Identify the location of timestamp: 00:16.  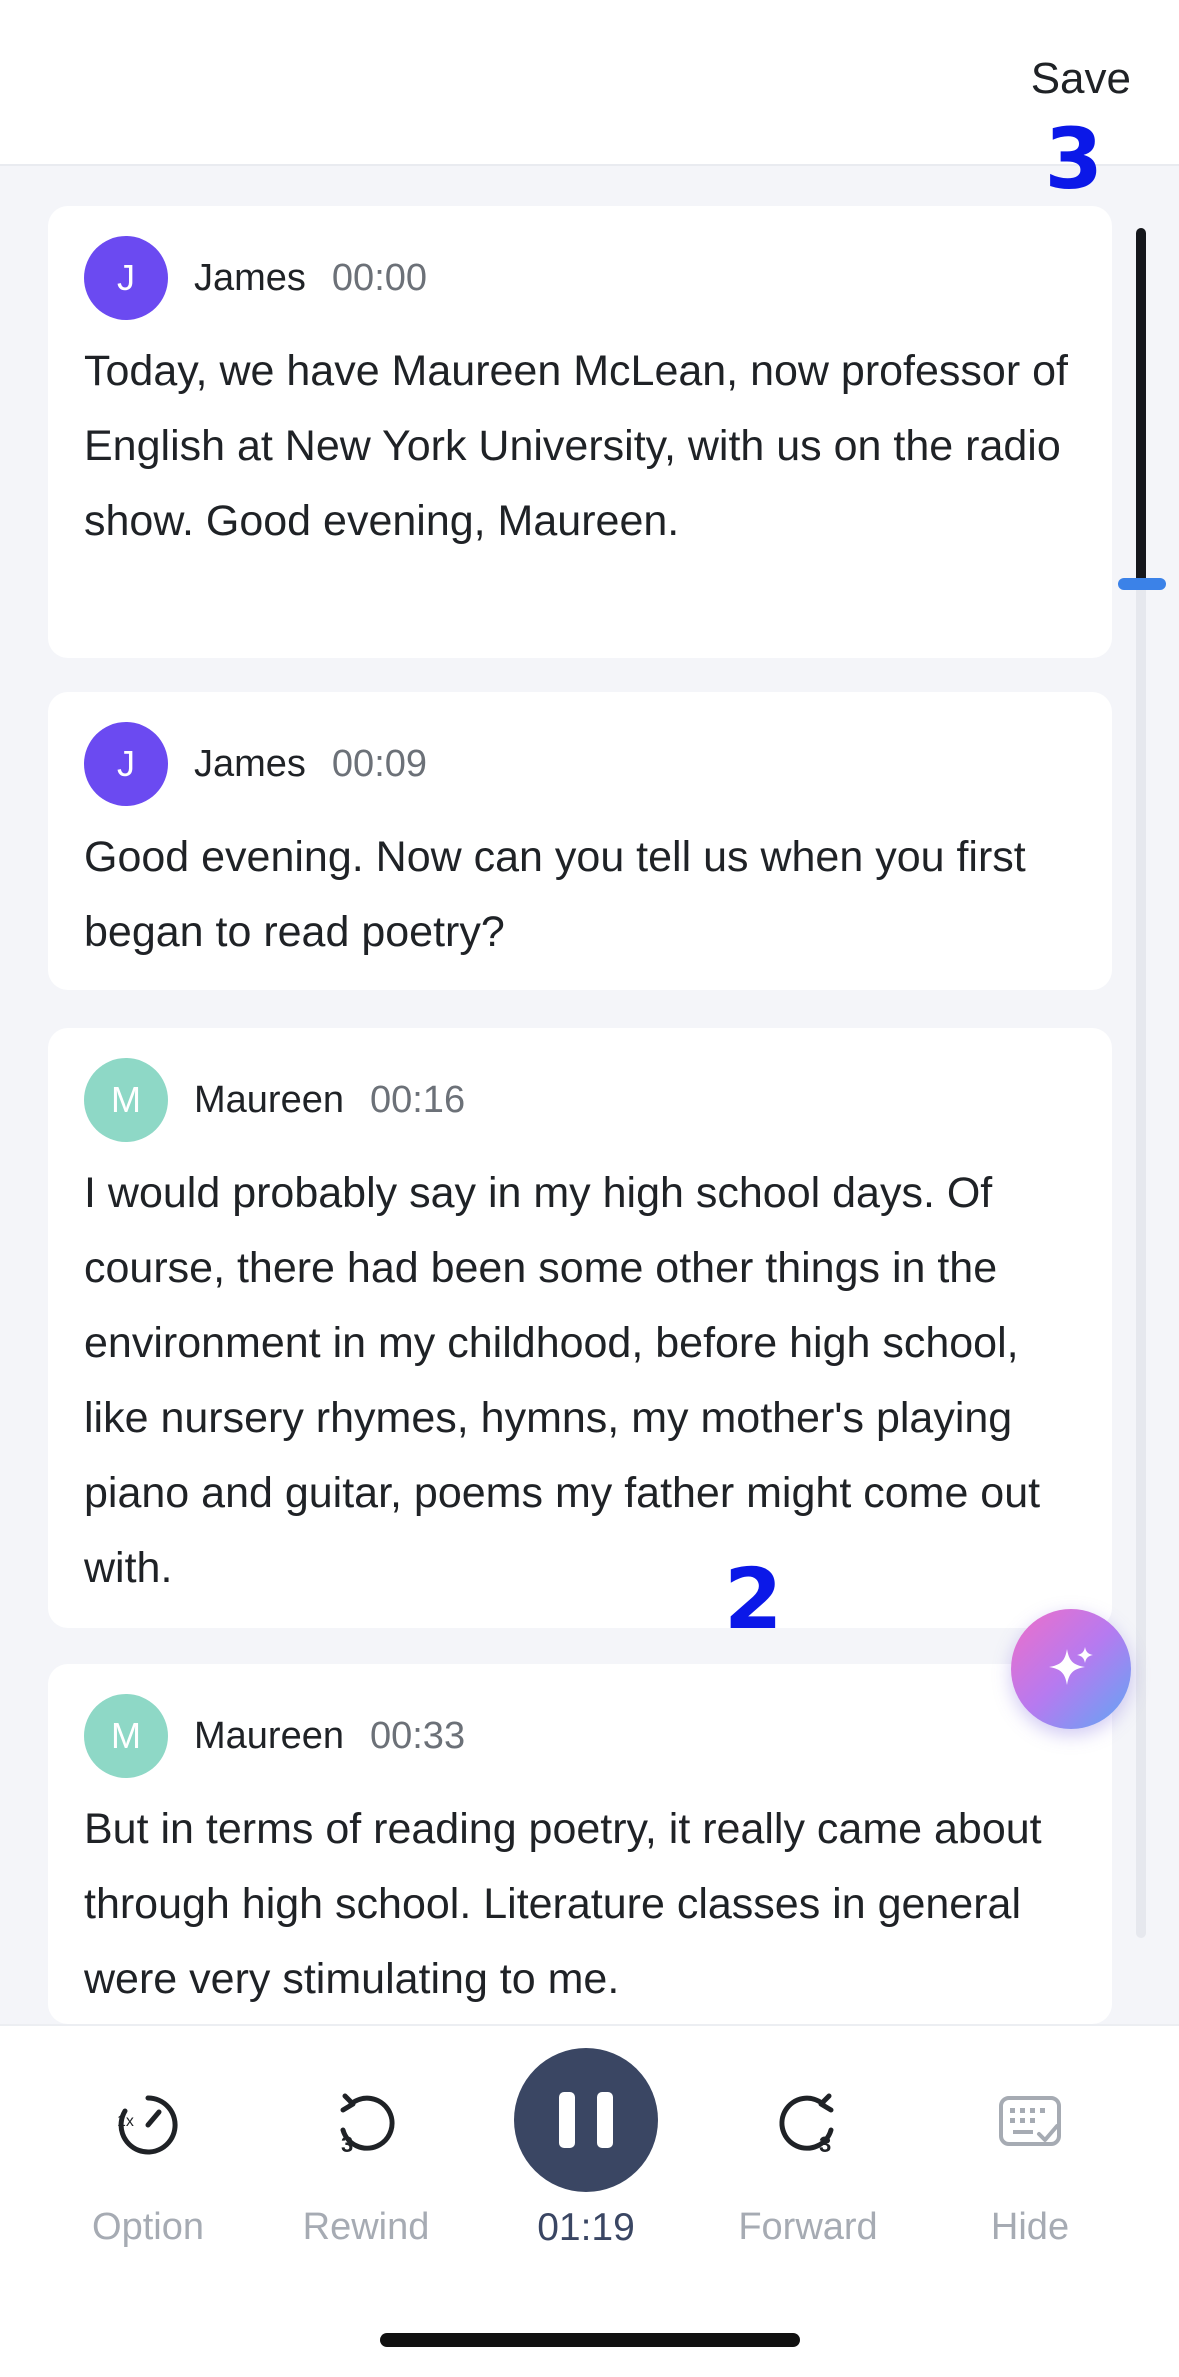
(417, 1100).